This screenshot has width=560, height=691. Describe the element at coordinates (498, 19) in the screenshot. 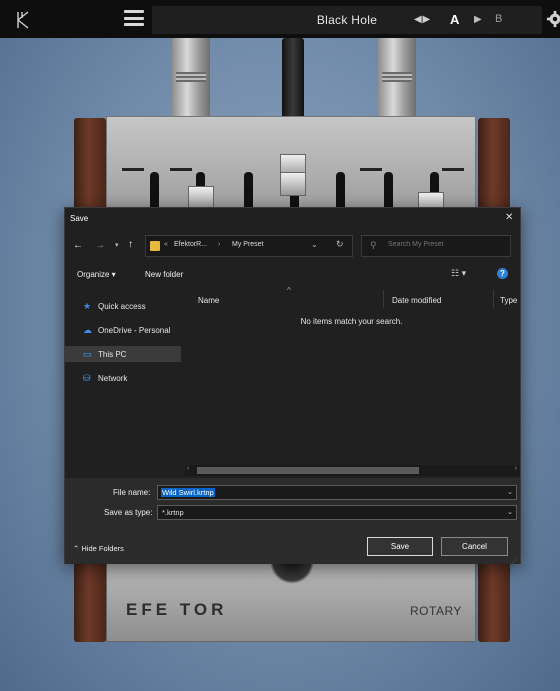

I see `ab-slot-b-button: B` at that location.